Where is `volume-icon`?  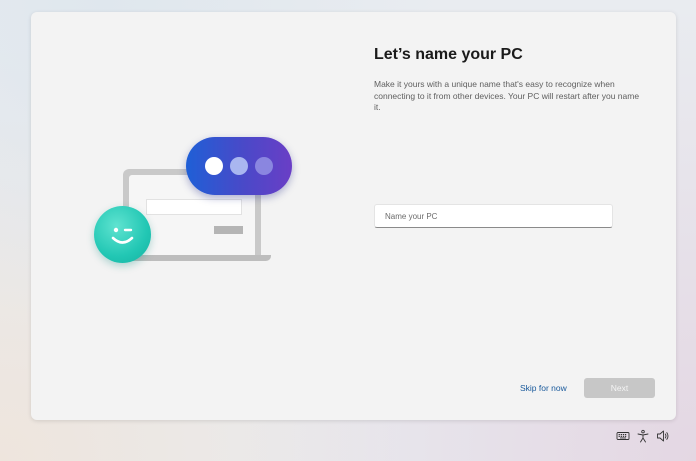 volume-icon is located at coordinates (663, 436).